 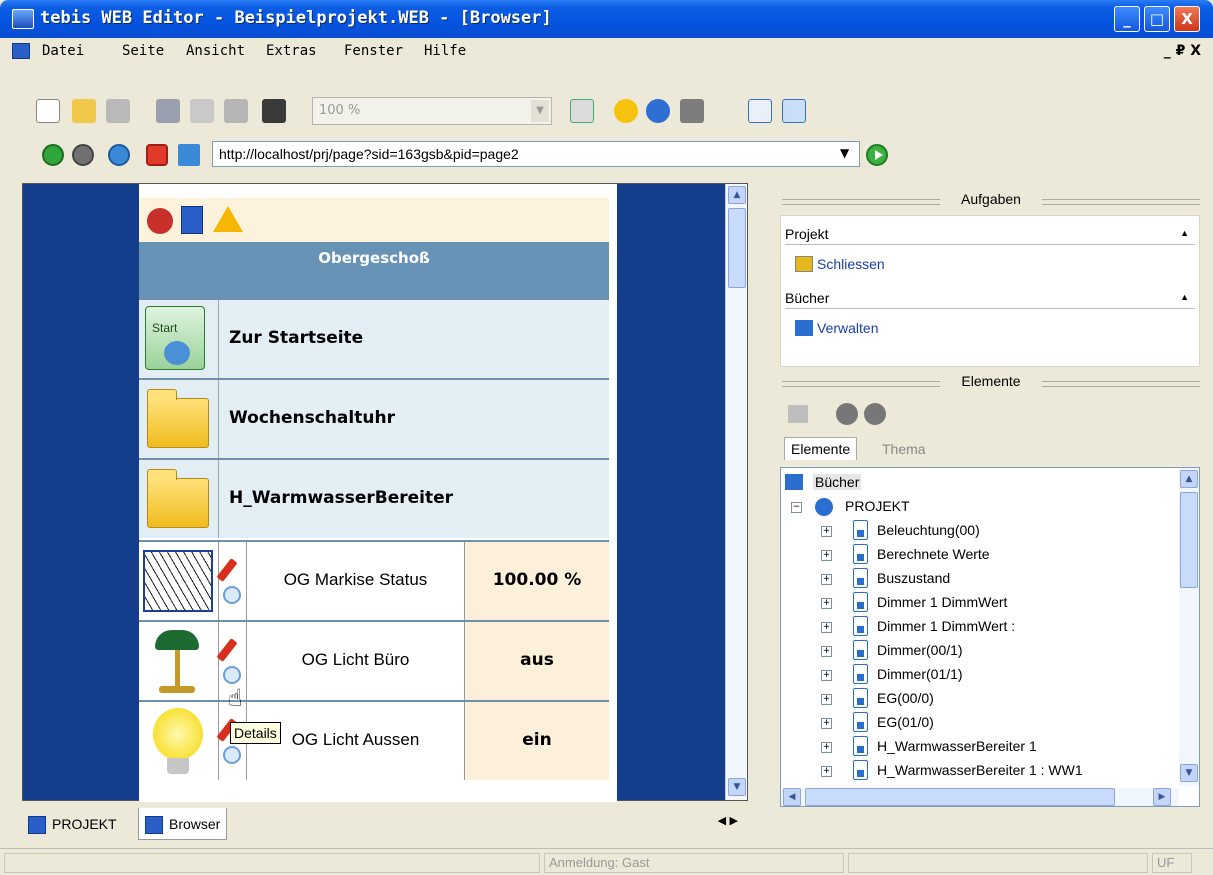 What do you see at coordinates (796, 507) in the screenshot?
I see `collapse-icon: −` at bounding box center [796, 507].